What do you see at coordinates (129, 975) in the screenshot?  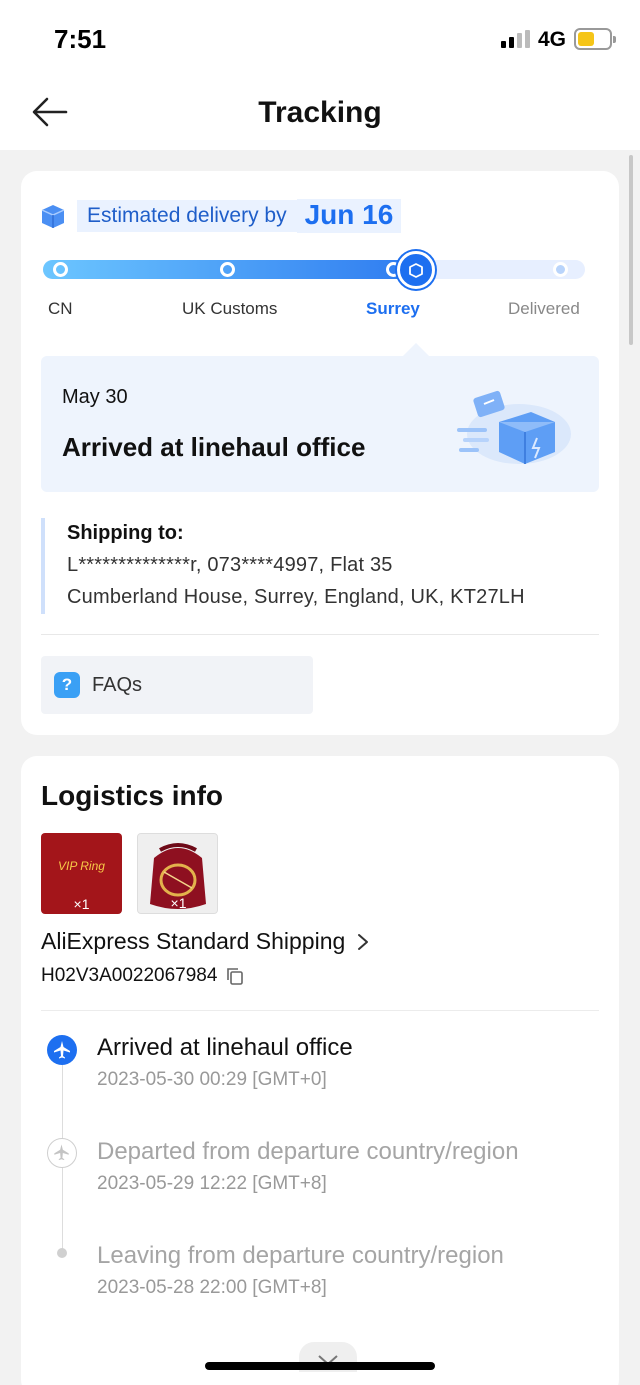 I see `tracking-number: H02V3A0022067984` at bounding box center [129, 975].